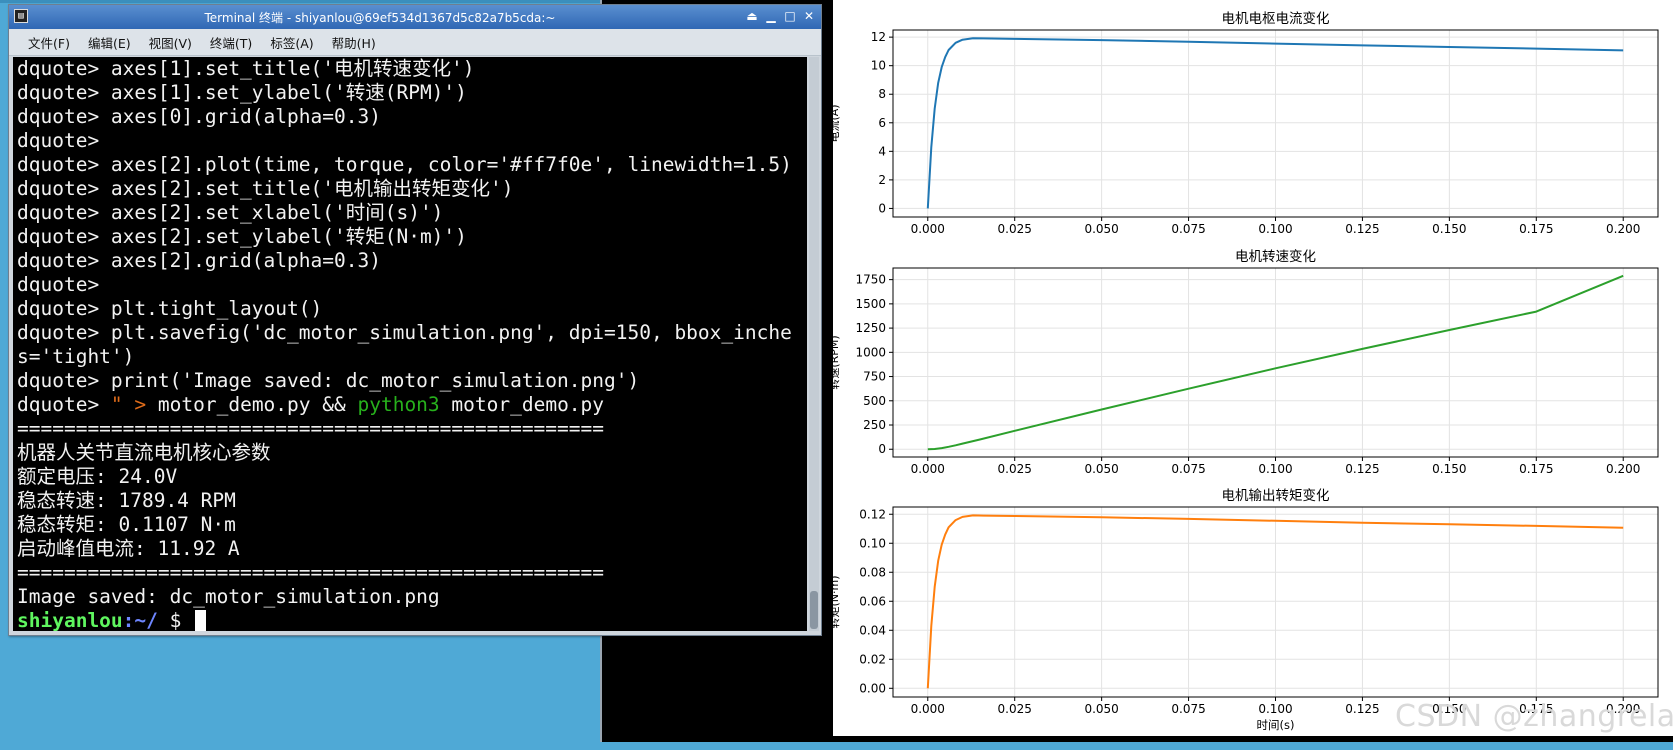 Image resolution: width=1673 pixels, height=750 pixels. I want to click on text-cursor, so click(201, 620).